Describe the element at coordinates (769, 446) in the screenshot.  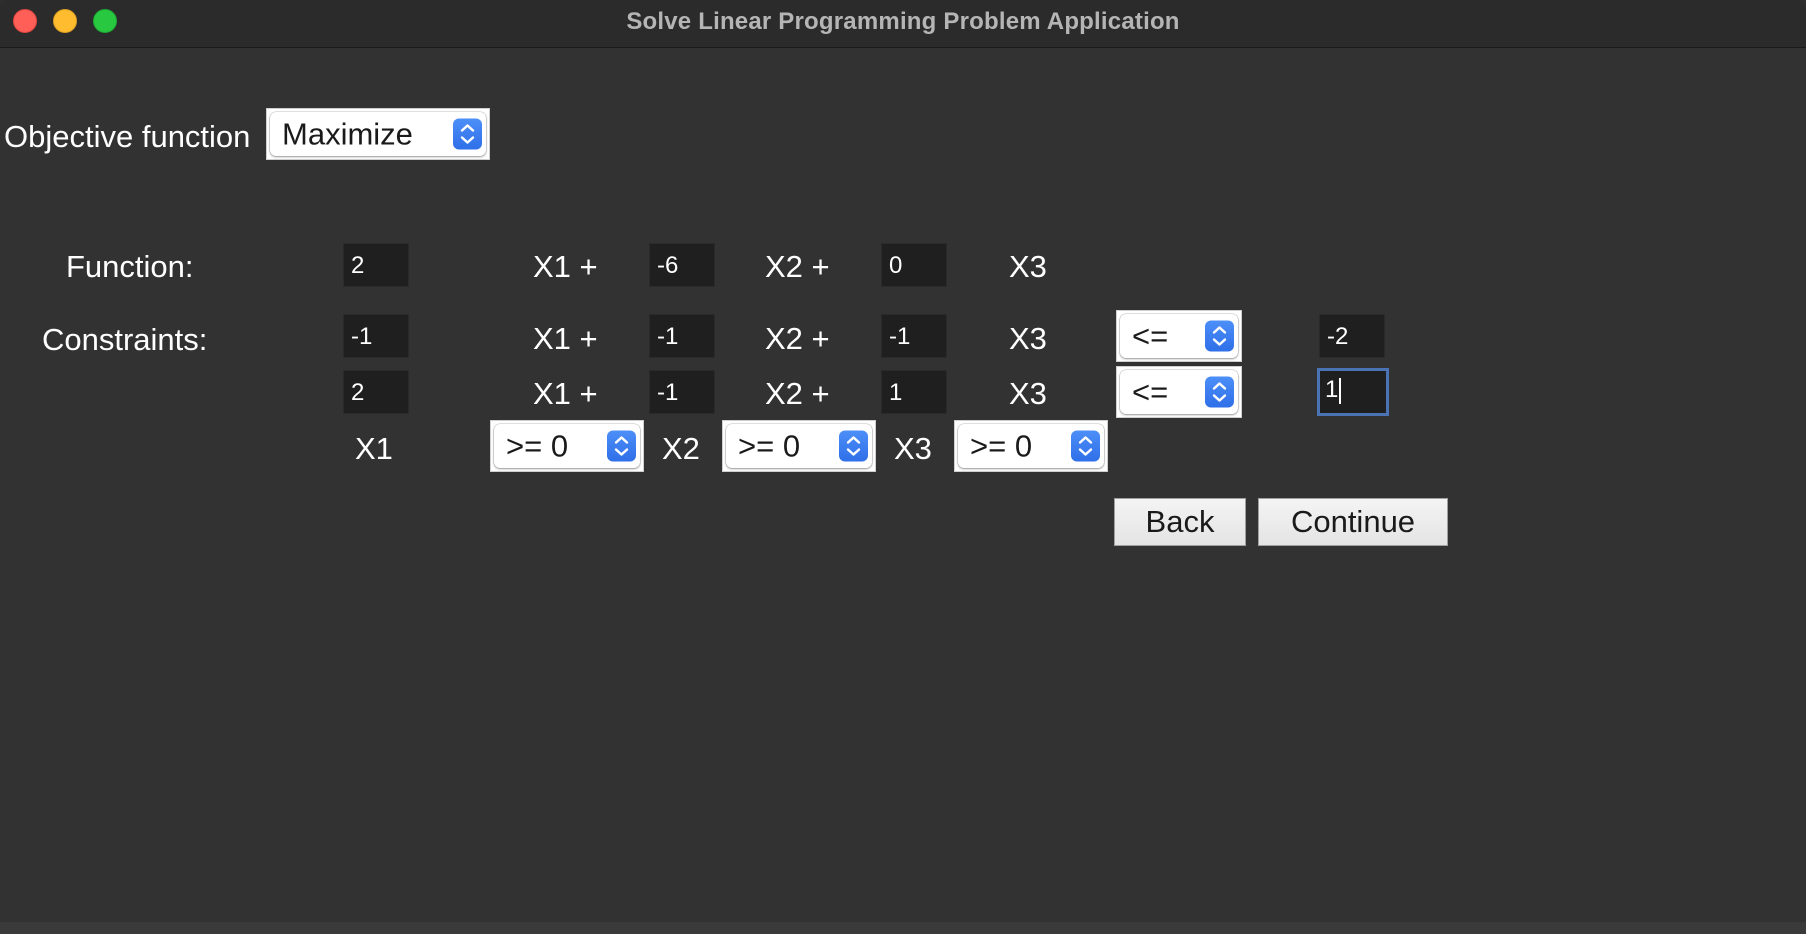
I see `sign-constraint-x2-value: >= 0` at that location.